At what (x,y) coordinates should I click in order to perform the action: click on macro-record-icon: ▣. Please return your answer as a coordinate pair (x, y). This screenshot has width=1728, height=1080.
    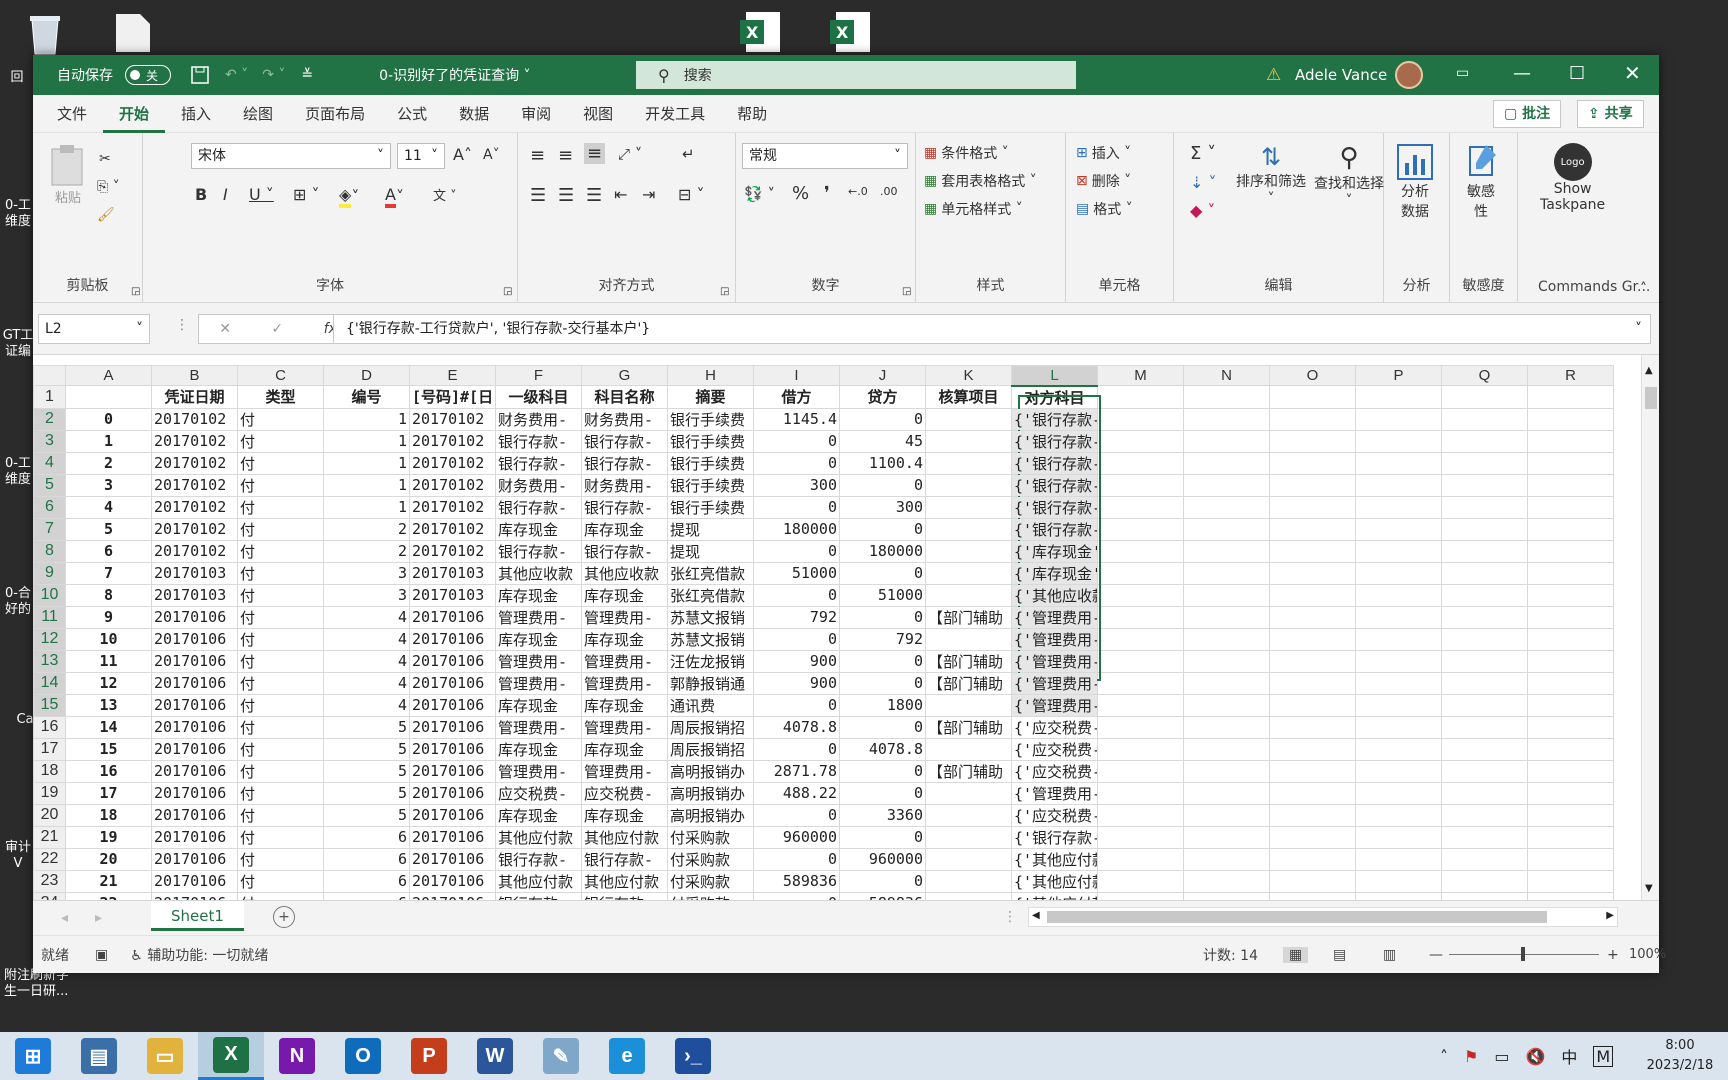
    Looking at the image, I should click on (101, 955).